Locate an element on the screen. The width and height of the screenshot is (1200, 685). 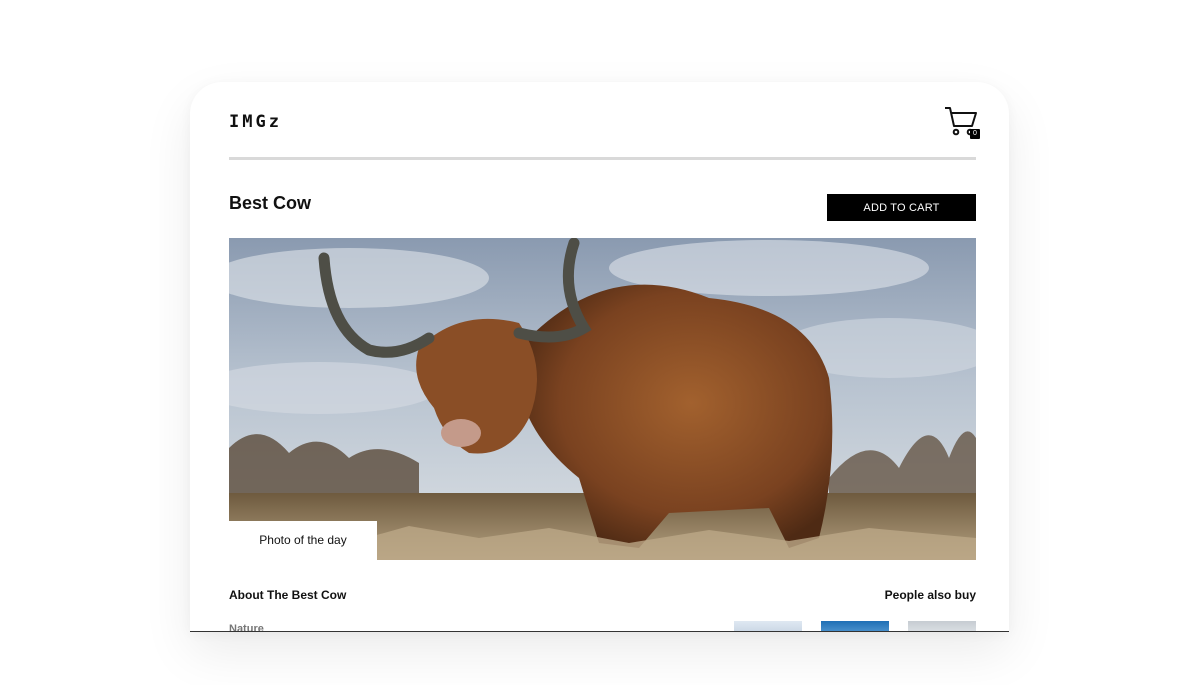
product-title: Best Cow is located at coordinates (270, 203).